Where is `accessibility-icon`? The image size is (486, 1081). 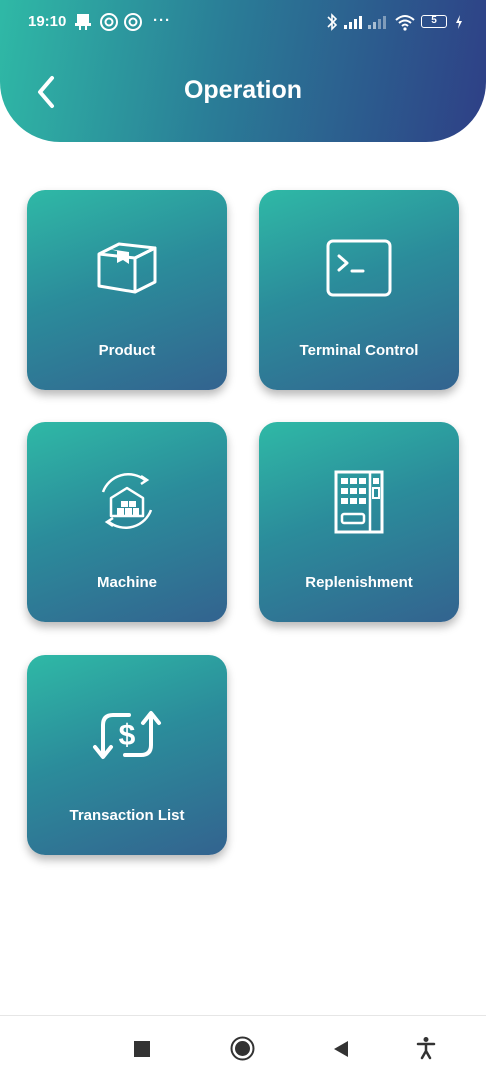
accessibility-icon is located at coordinates (426, 1048).